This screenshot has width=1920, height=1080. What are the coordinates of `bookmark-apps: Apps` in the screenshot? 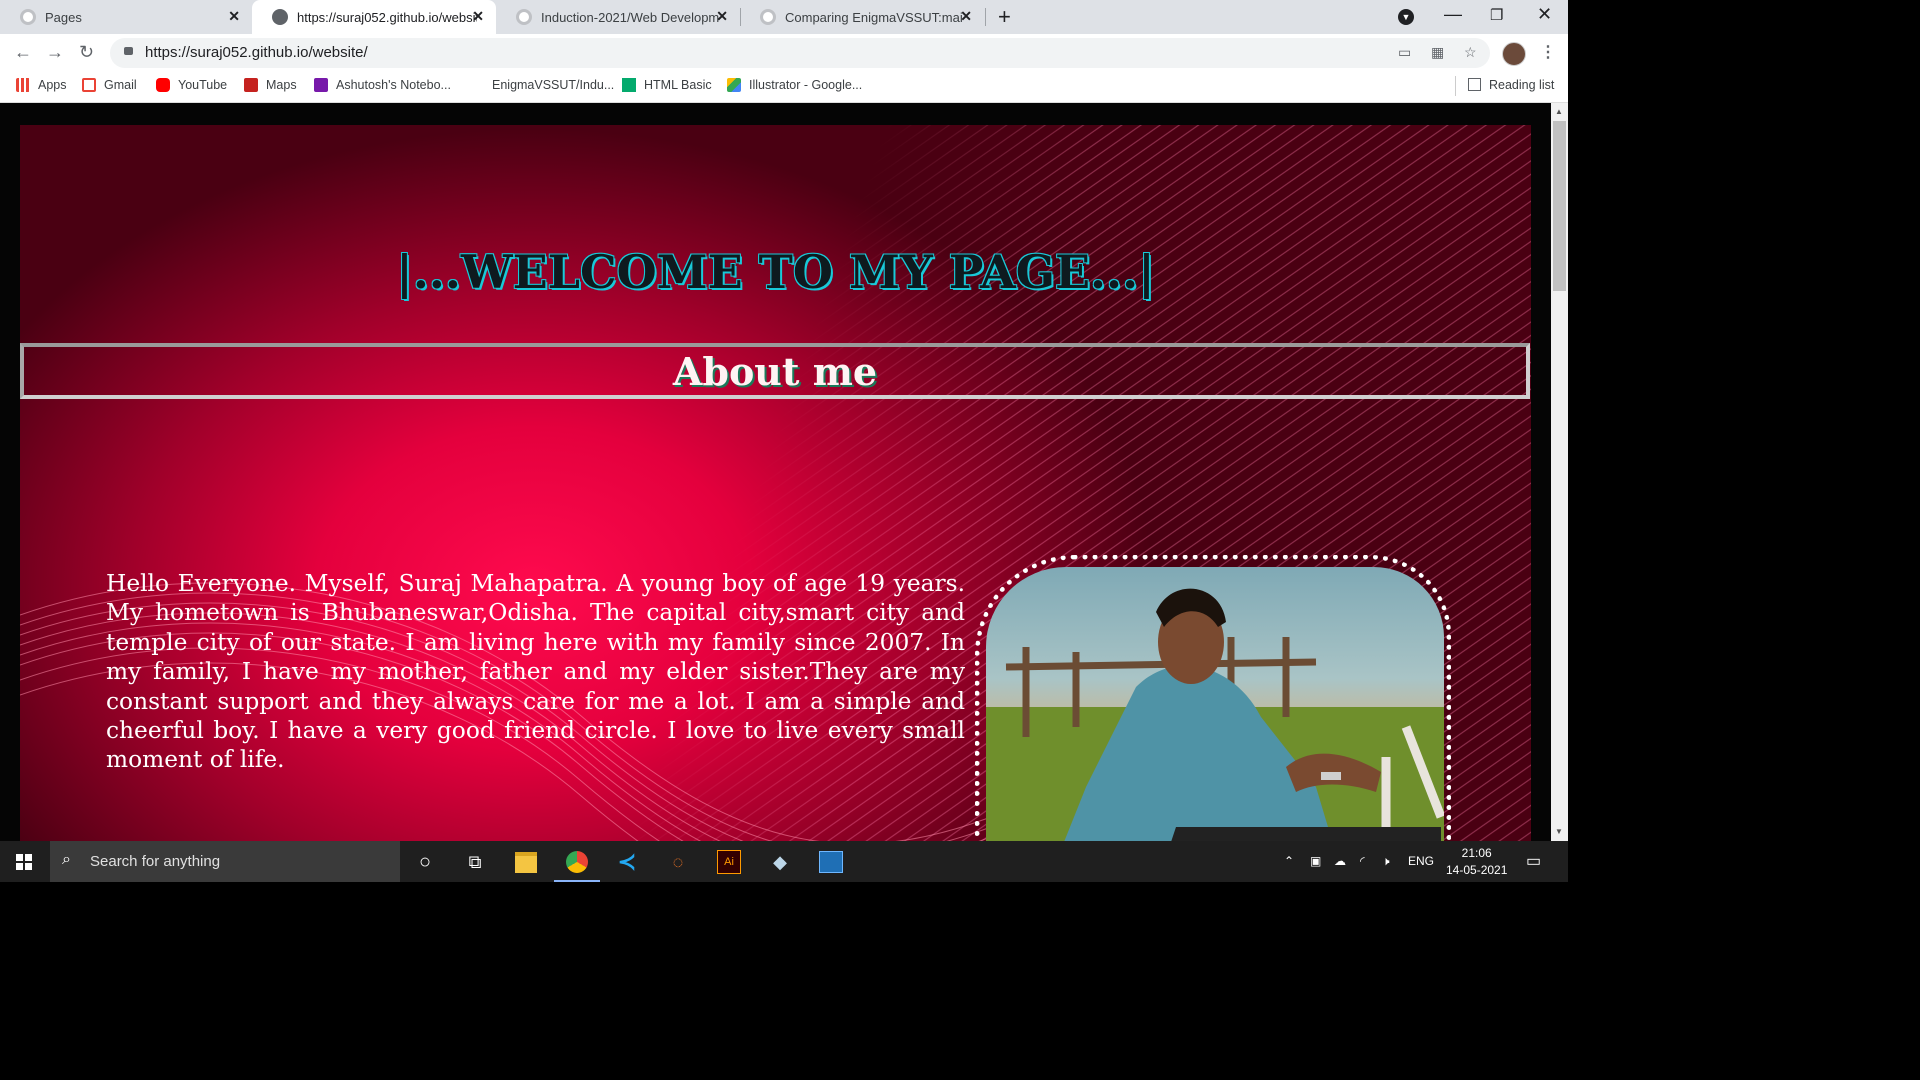 It's located at (41, 85).